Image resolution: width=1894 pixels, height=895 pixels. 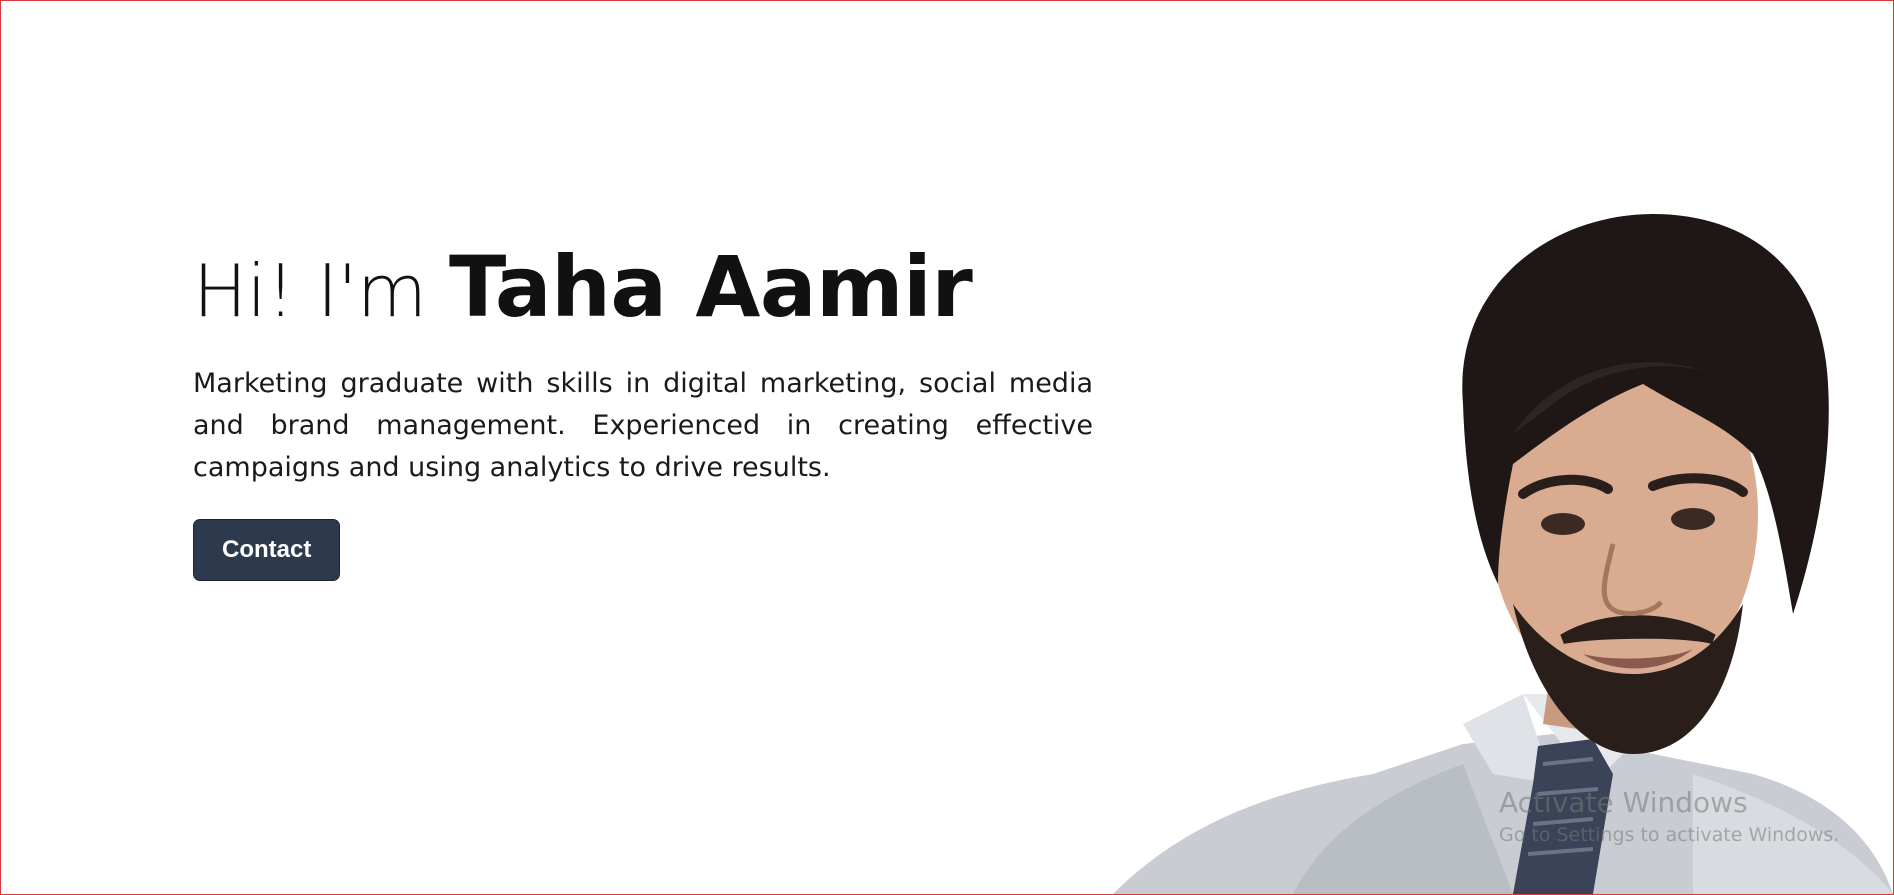 What do you see at coordinates (1623, 802) in the screenshot?
I see `watermark-title: Activate Windows` at bounding box center [1623, 802].